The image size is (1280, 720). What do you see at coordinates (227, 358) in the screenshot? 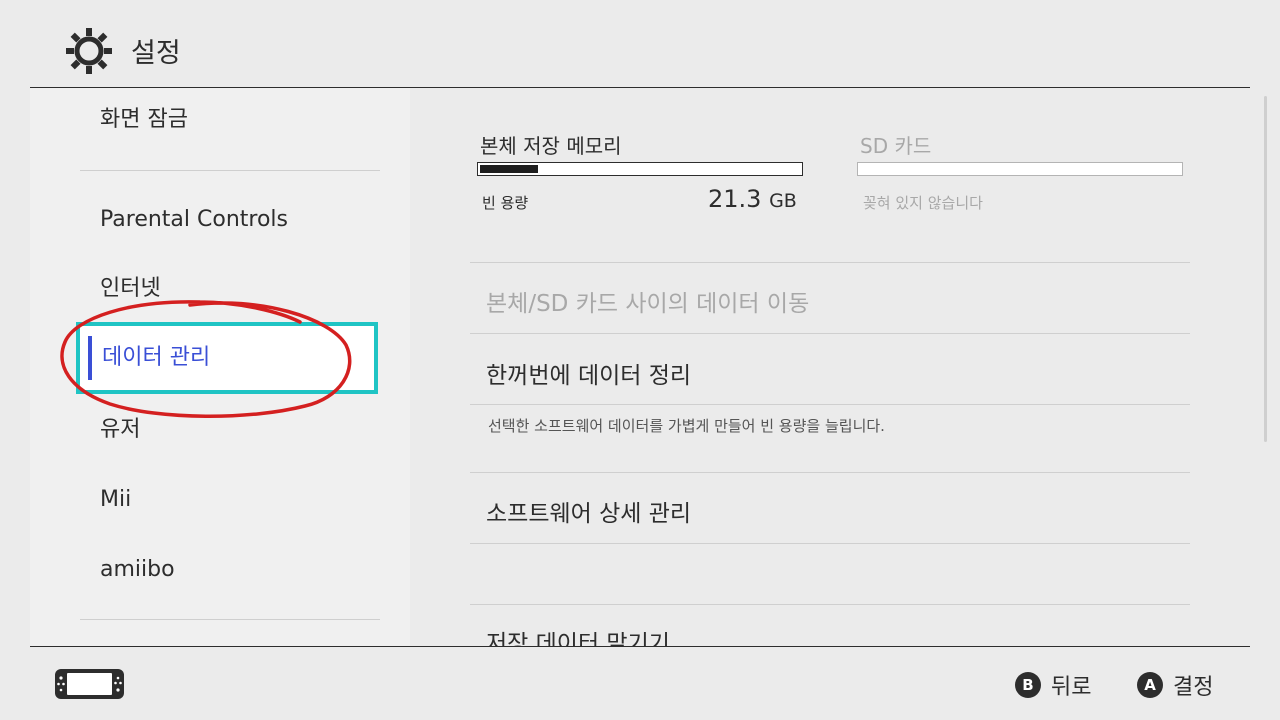
I see `sidebar-item-data-management: 데이터 관리` at bounding box center [227, 358].